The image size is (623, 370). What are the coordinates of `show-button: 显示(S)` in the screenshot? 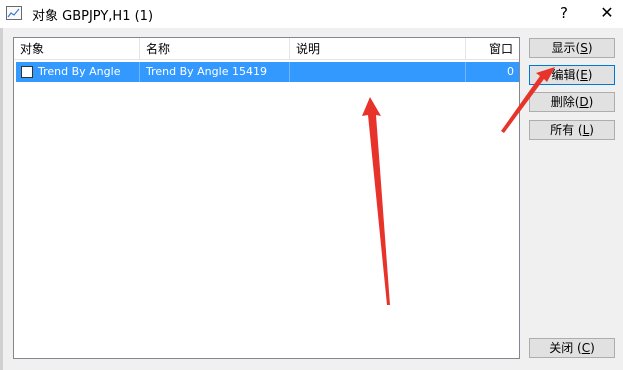 It's located at (572, 48).